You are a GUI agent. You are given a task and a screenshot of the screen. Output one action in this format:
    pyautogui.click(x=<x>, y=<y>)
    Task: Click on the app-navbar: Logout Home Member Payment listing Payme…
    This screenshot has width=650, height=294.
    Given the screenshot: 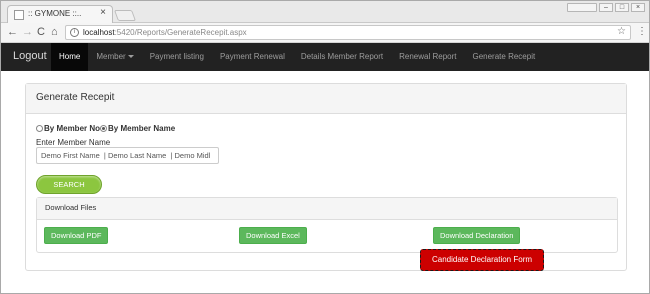 What is the action you would take?
    pyautogui.click(x=325, y=57)
    